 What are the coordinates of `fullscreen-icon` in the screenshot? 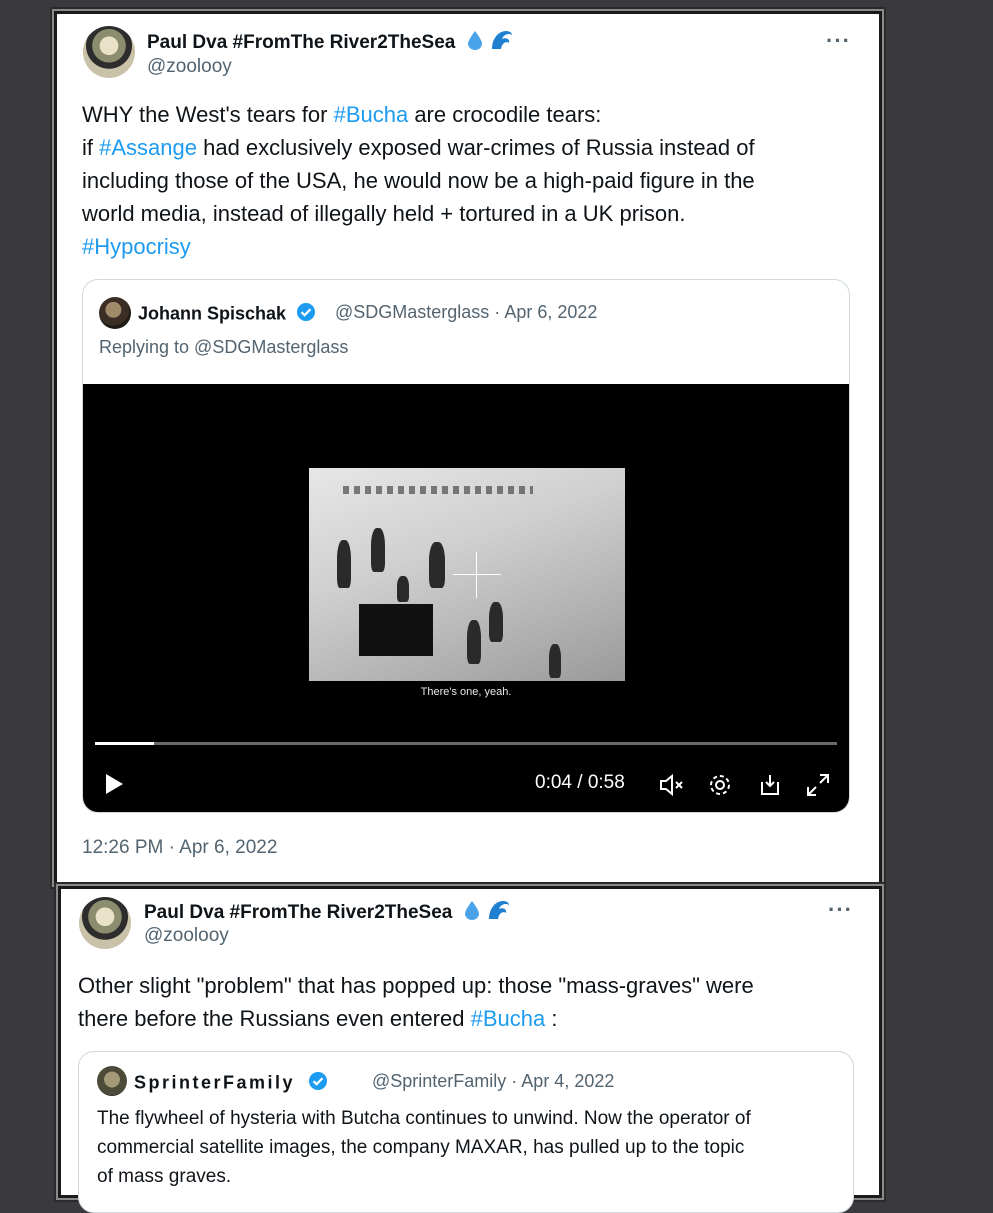 It's located at (818, 787).